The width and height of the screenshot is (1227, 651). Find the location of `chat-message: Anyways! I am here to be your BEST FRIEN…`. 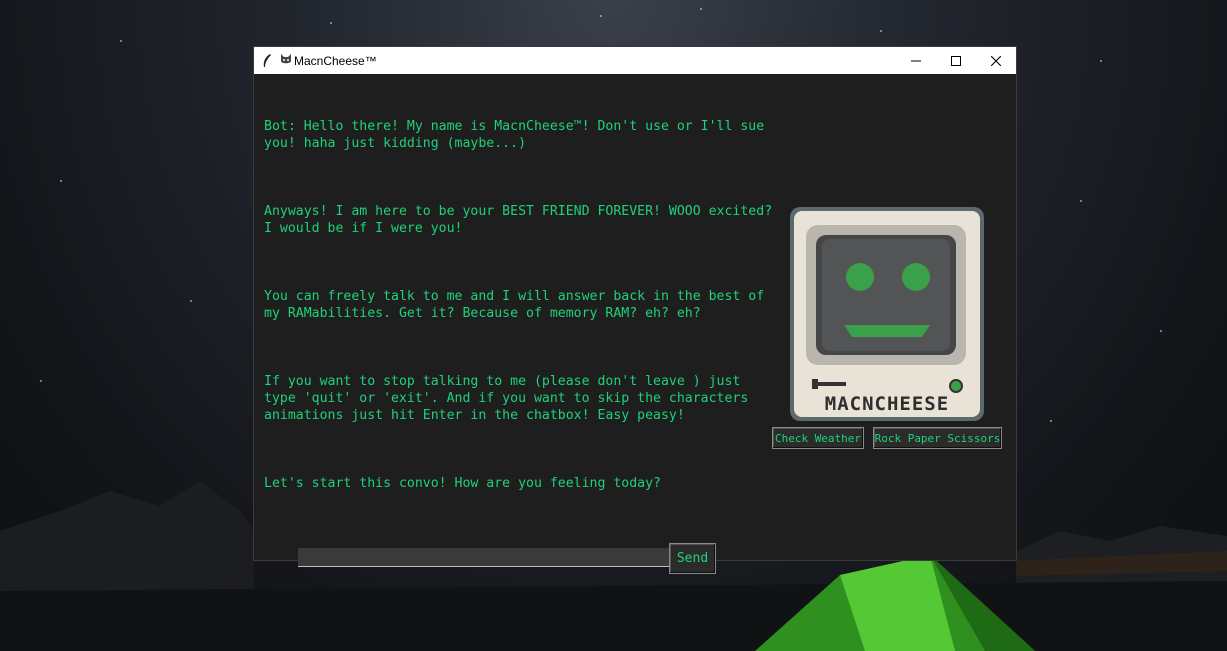

chat-message: Anyways! I am here to be your BEST FRIEN… is located at coordinates (522, 220).